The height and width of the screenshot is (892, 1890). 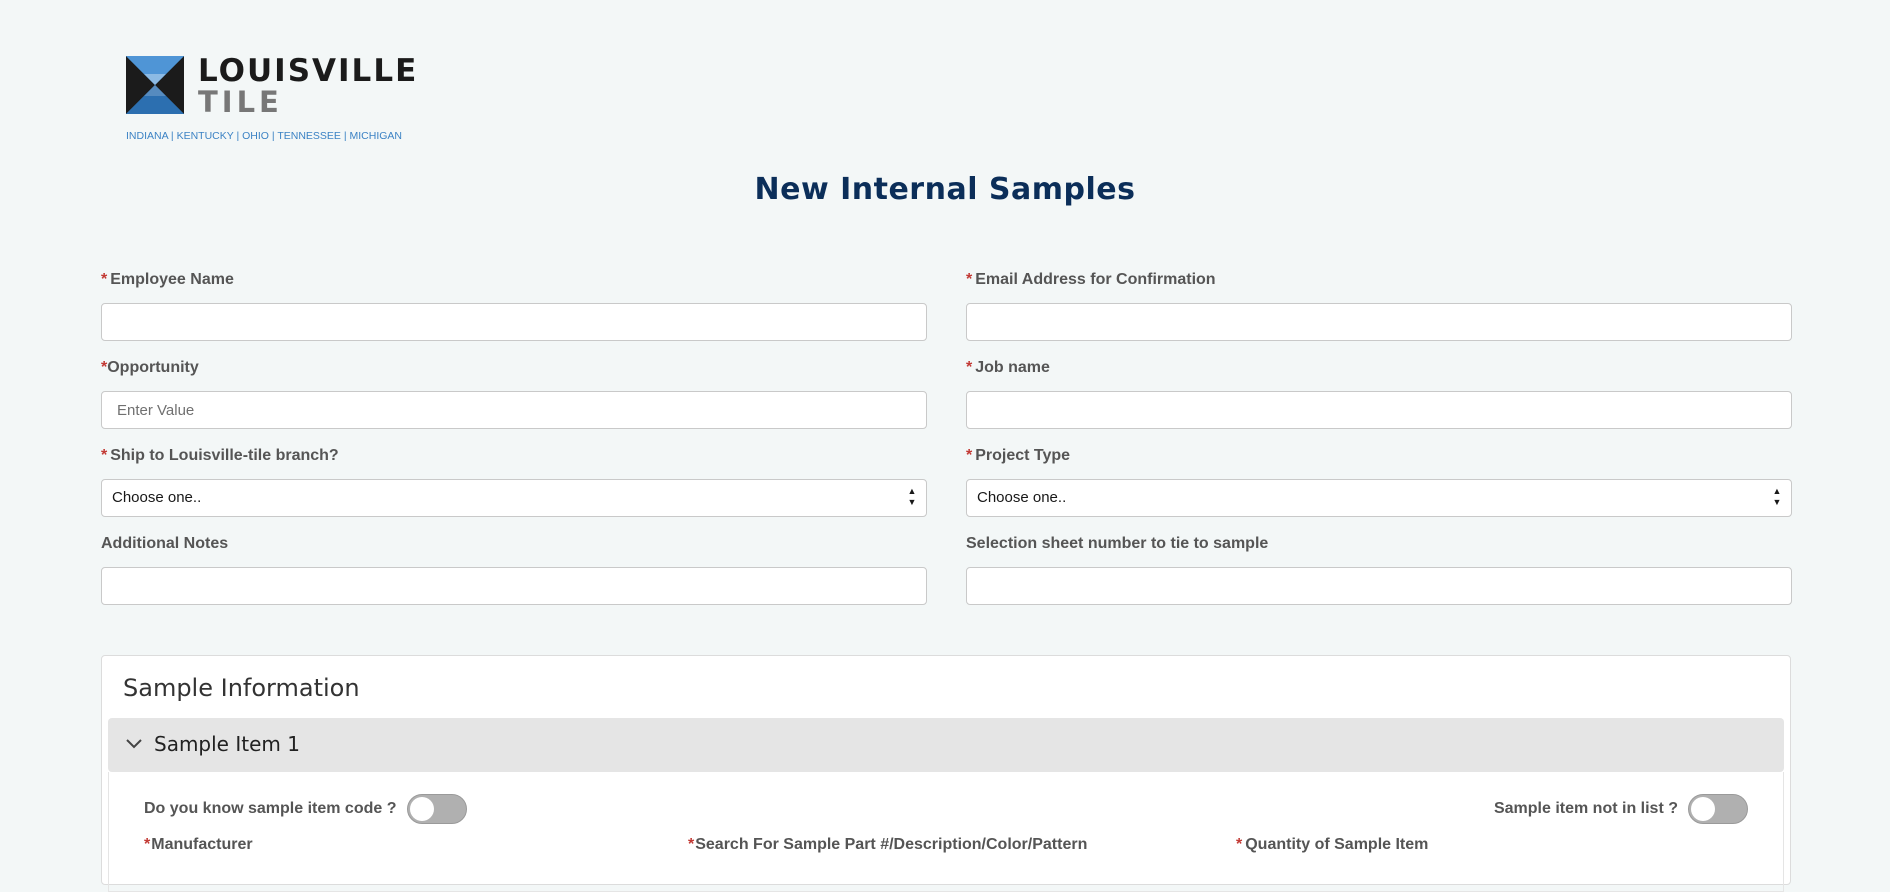 What do you see at coordinates (1008, 367) in the screenshot?
I see `job-name-label: * Job name` at bounding box center [1008, 367].